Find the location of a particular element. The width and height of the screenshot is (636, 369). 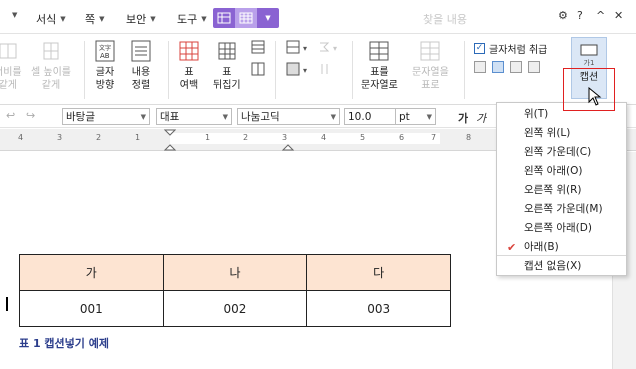

help-icon: ? is located at coordinates (580, 15).